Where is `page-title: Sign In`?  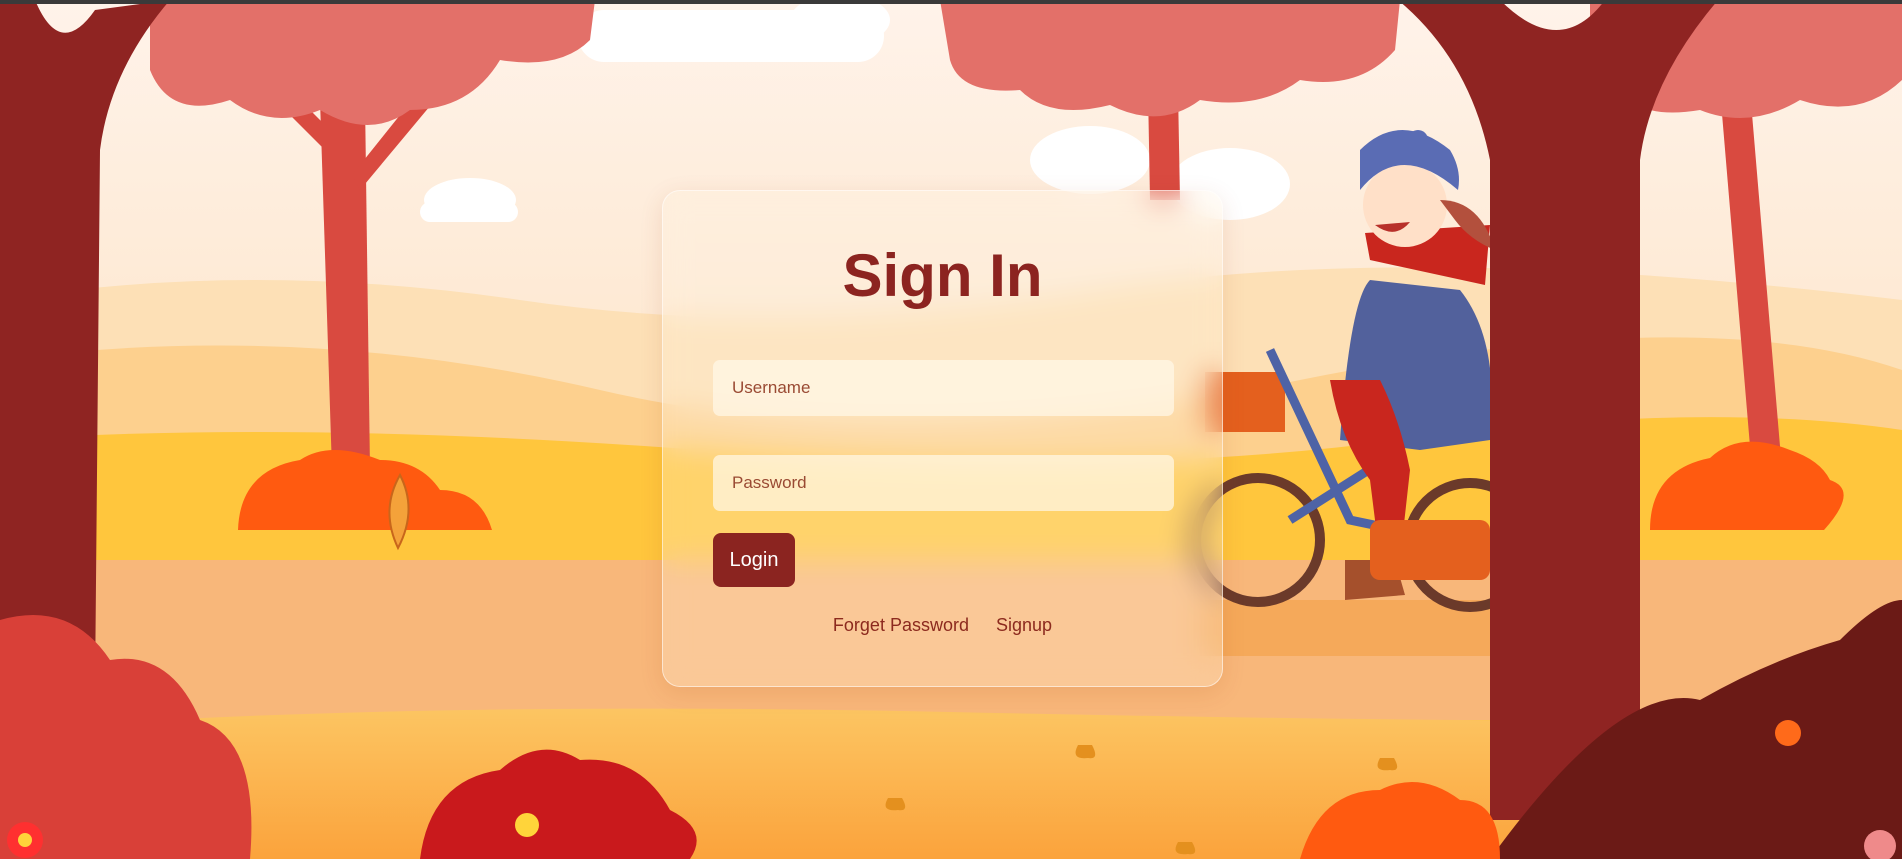
page-title: Sign In is located at coordinates (942, 275).